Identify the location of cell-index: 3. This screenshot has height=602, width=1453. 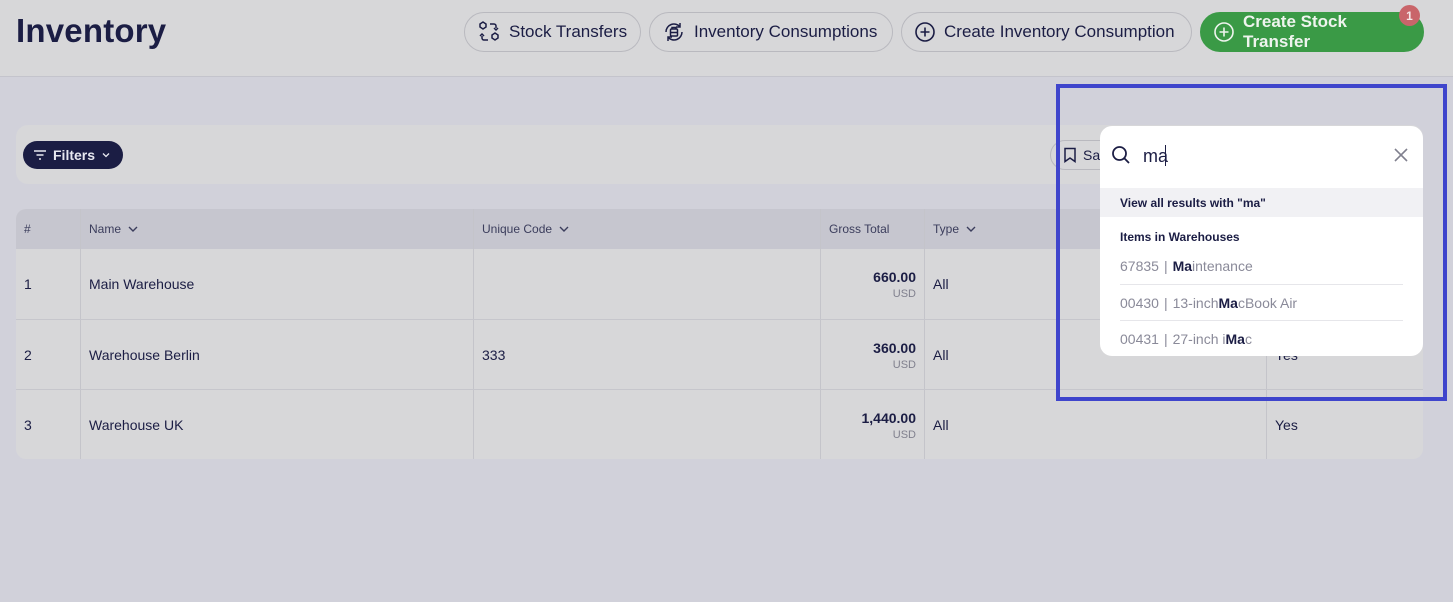
(28, 425).